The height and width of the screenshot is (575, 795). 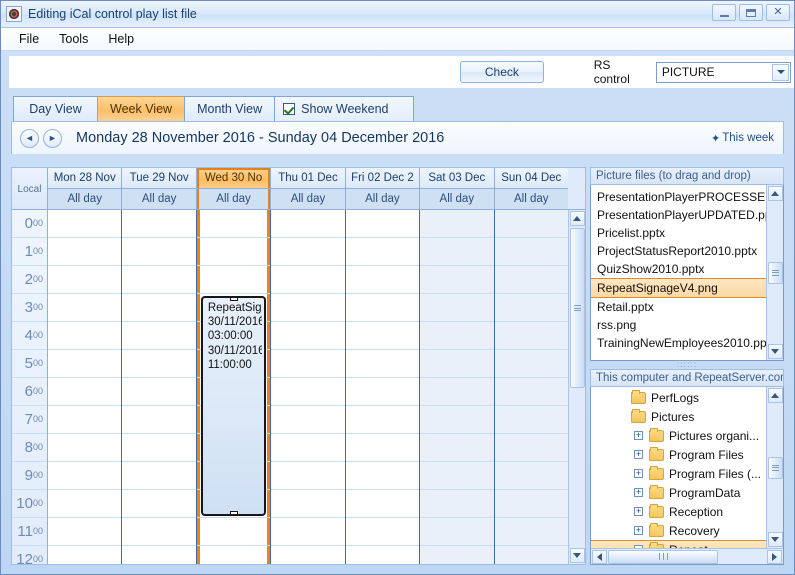 I want to click on day-header-sun: Sun 04 Dec All day, so click(x=531, y=188).